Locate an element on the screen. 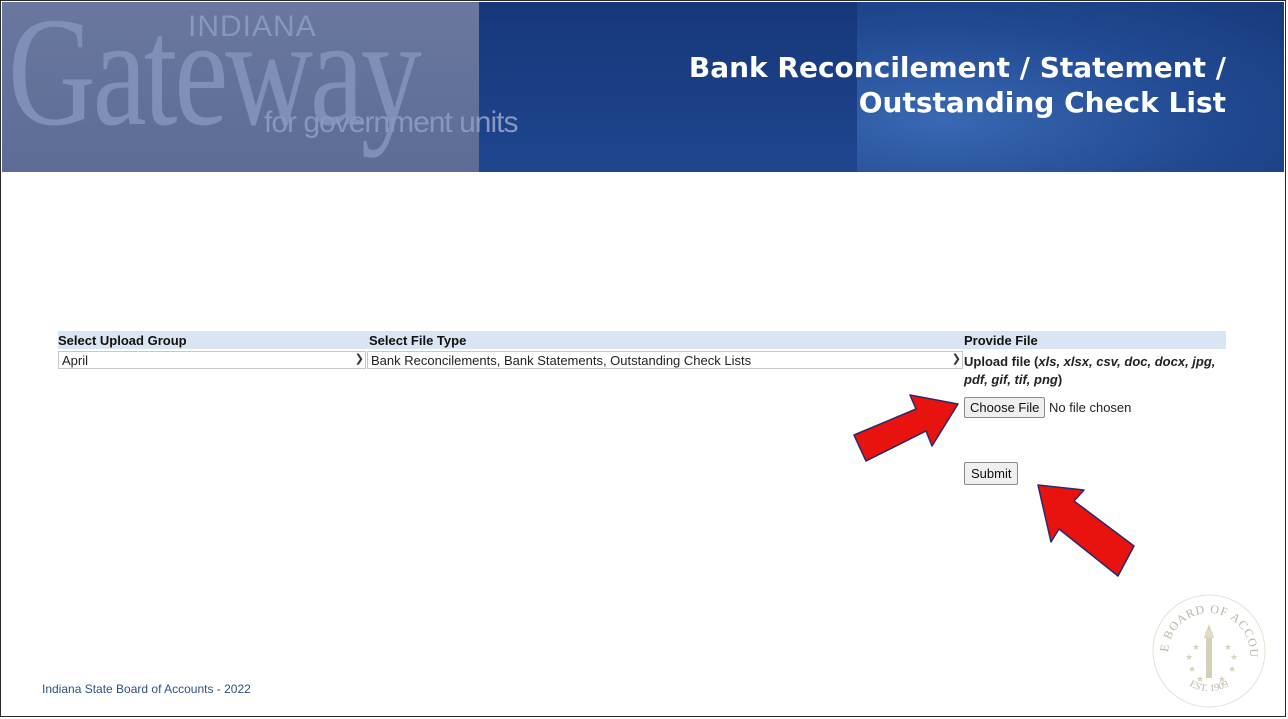 This screenshot has width=1288, height=719. header-provide-file: Provide File is located at coordinates (1001, 340).